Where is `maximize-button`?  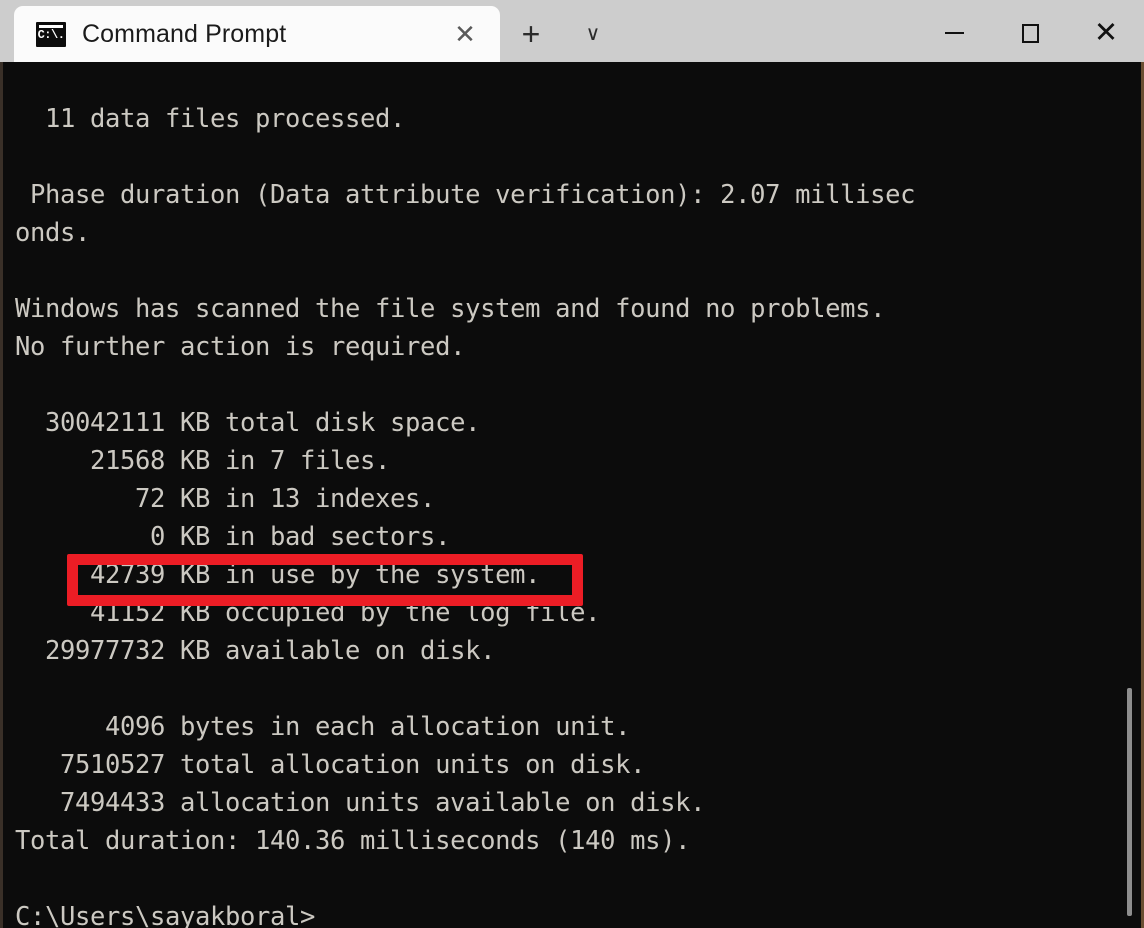
maximize-button is located at coordinates (1030, 33).